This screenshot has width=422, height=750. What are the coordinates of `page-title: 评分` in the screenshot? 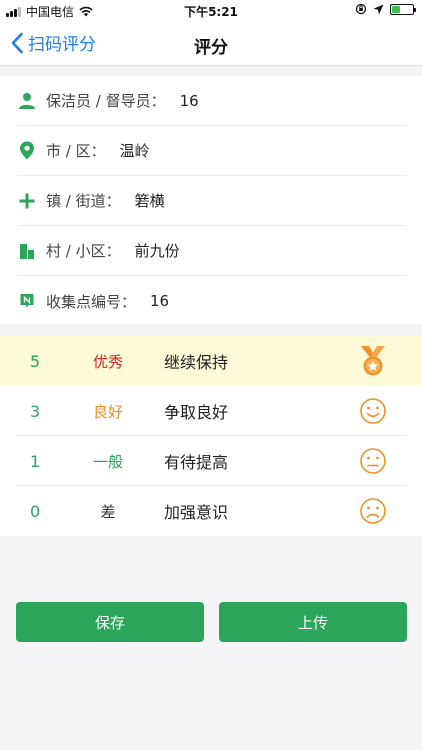 It's located at (211, 48).